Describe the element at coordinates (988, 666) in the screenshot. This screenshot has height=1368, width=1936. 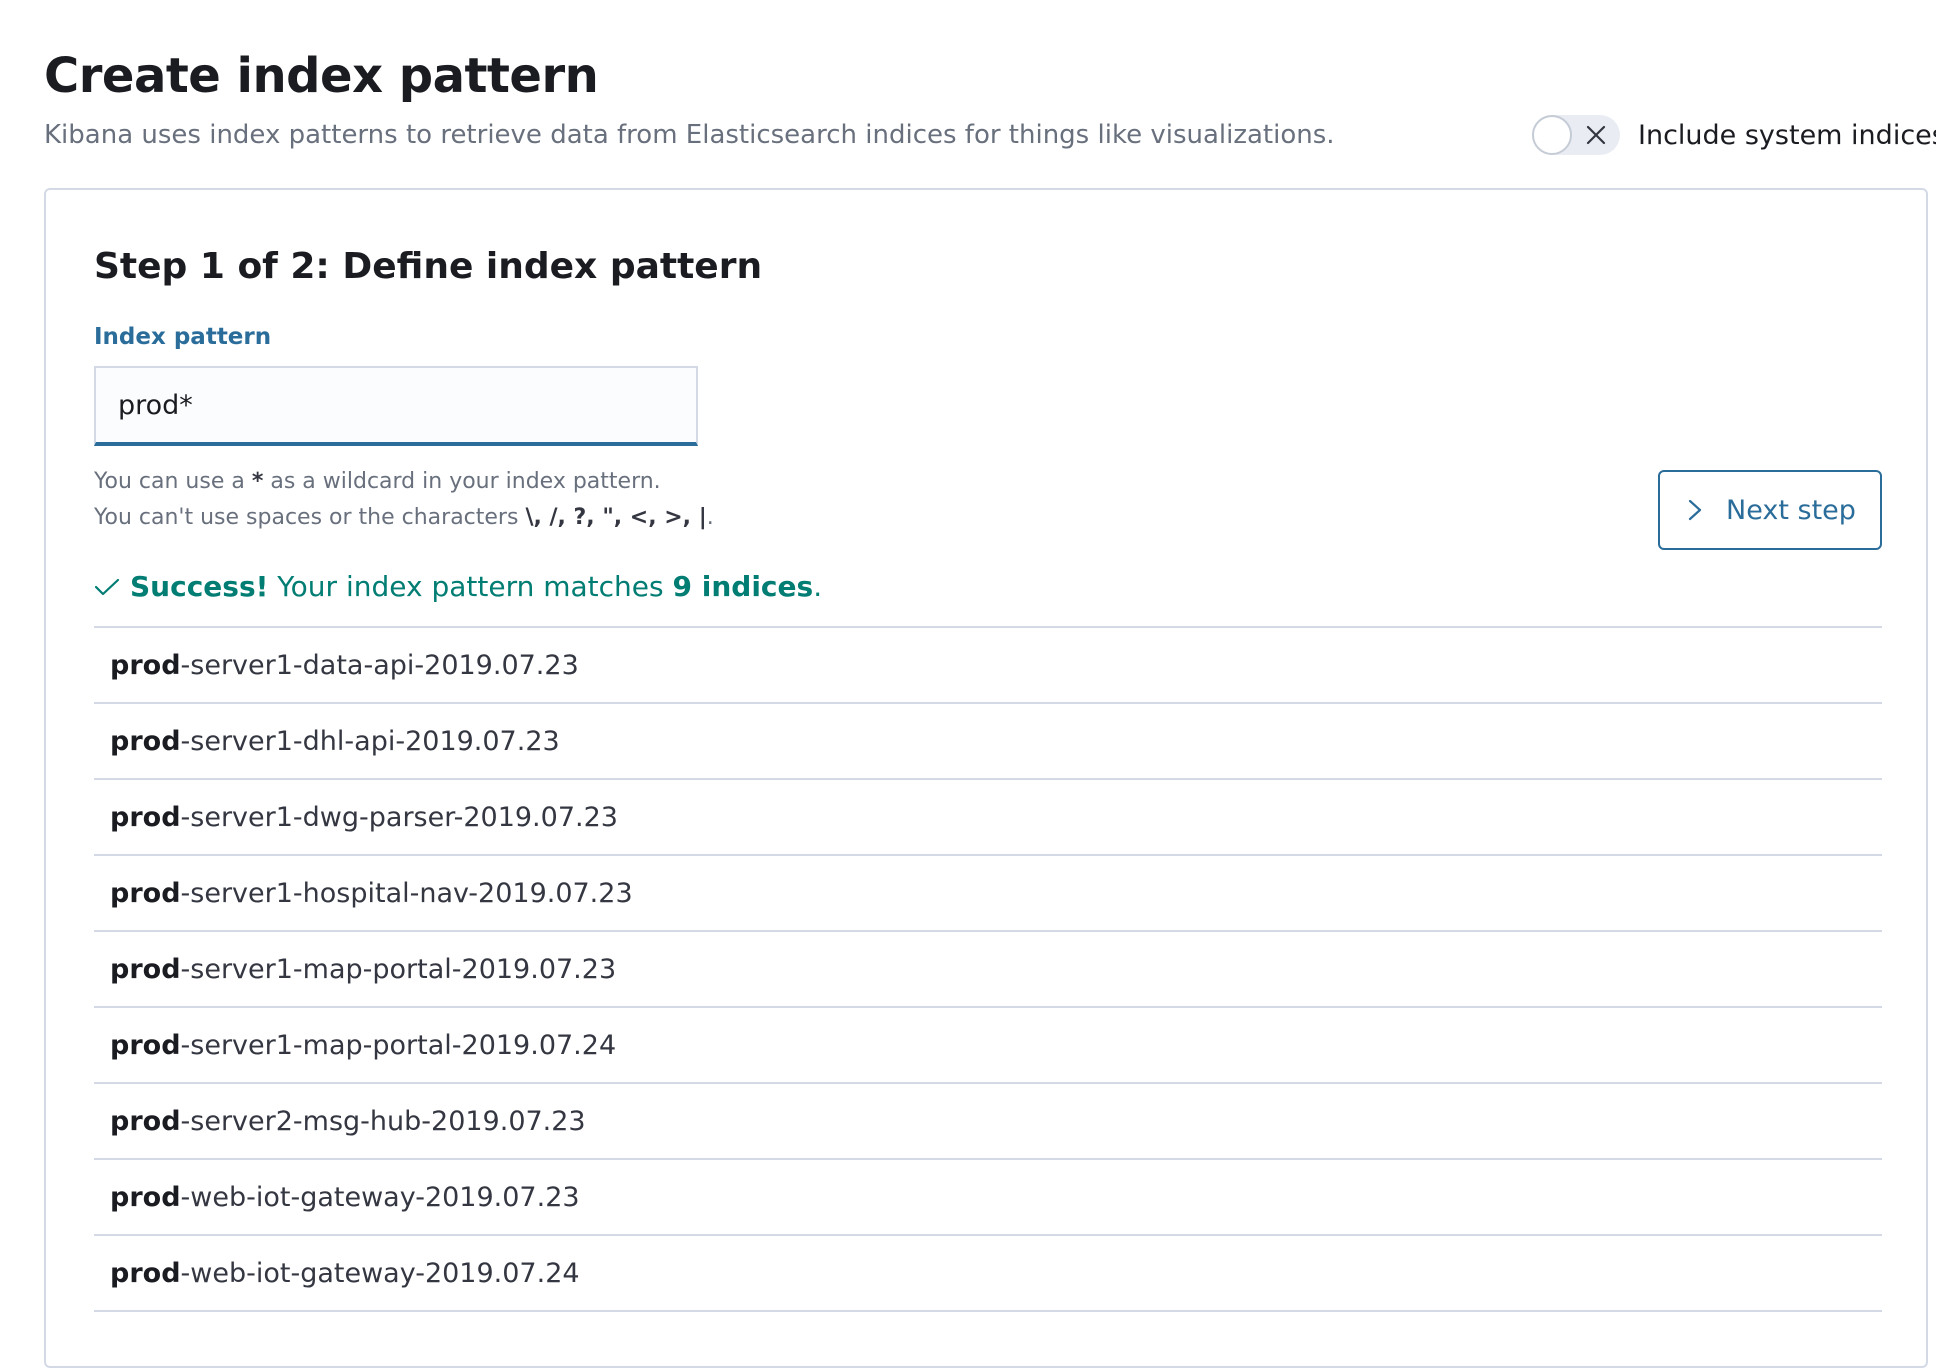
I see `list-item: prod -server1-data-api-2019.07.23` at that location.